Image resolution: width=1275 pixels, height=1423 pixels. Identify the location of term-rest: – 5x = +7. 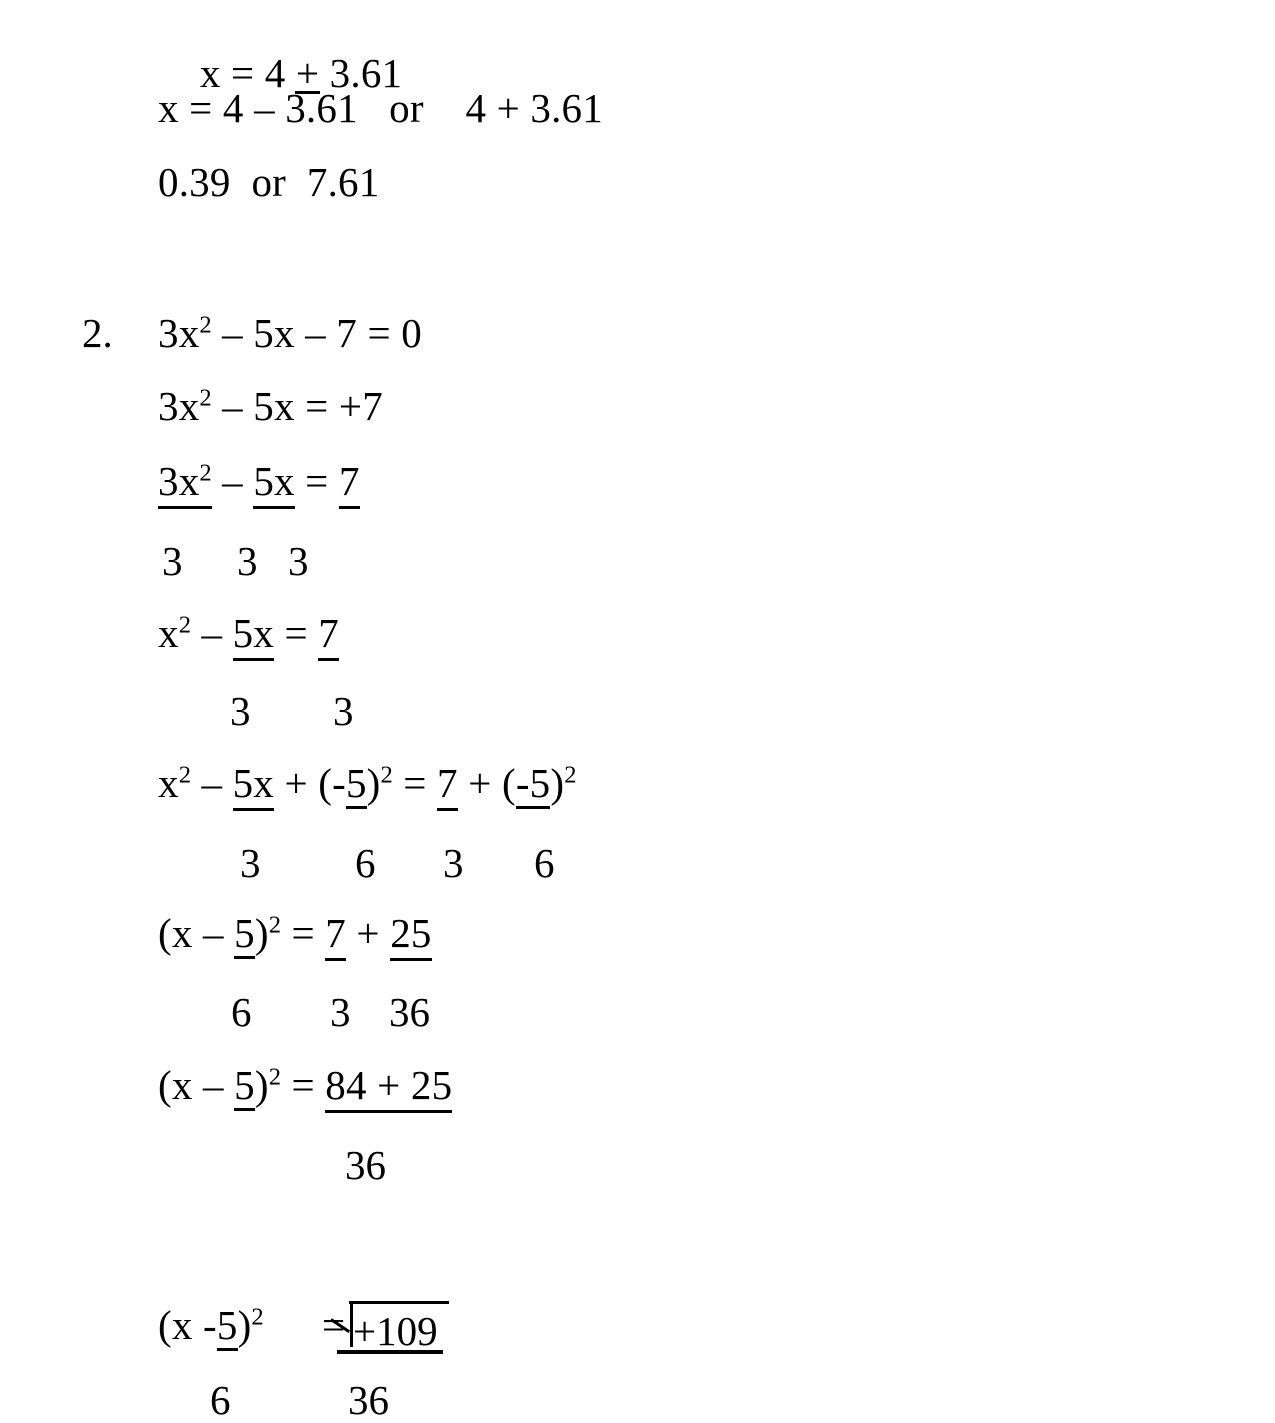
(297, 406).